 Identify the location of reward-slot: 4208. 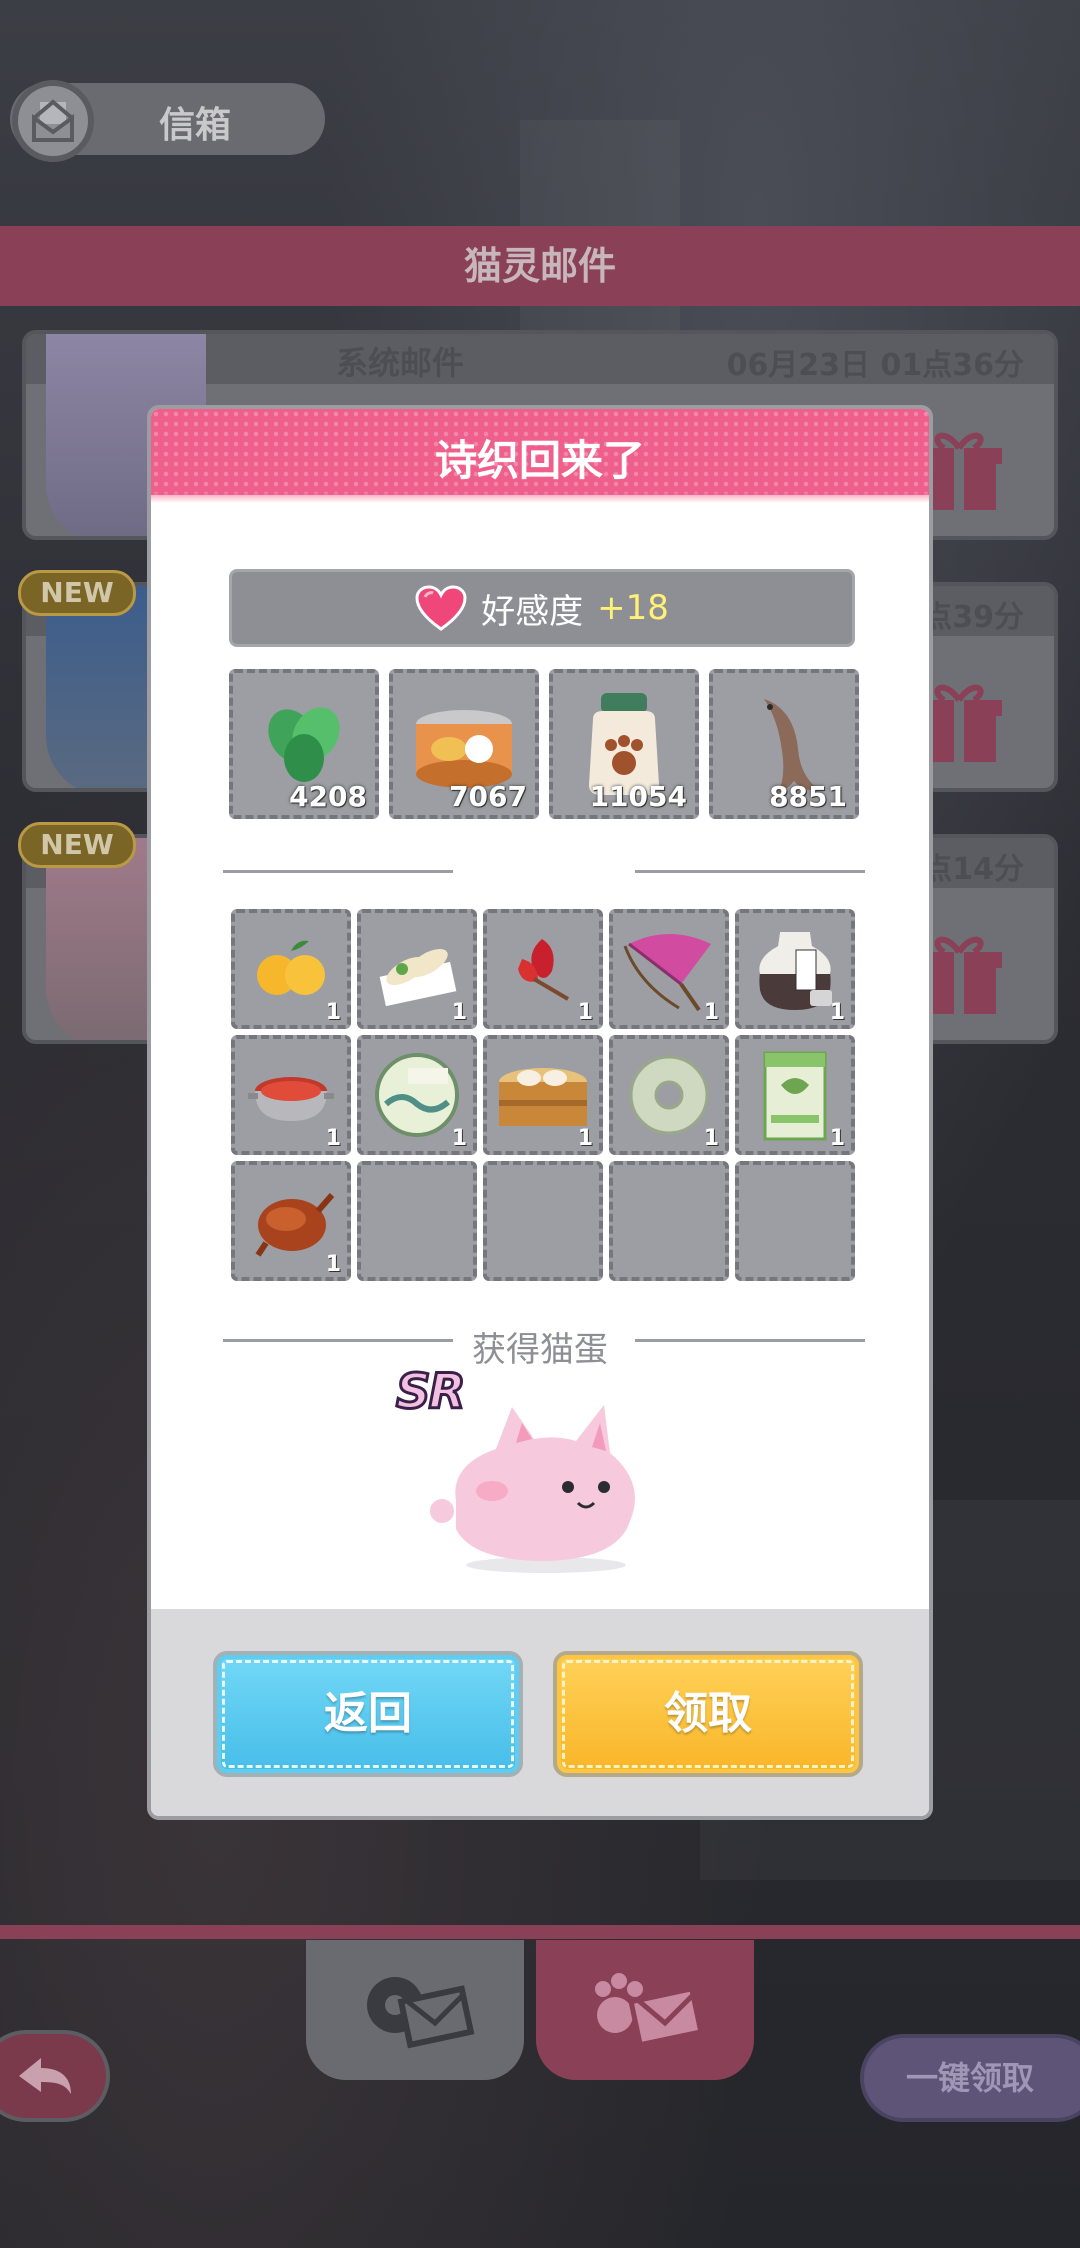
(304, 744).